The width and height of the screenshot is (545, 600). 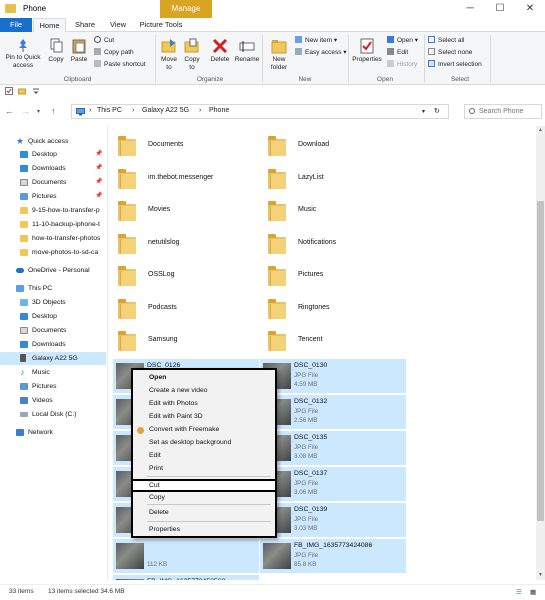 I want to click on copy-button: Copy, so click(x=56, y=51).